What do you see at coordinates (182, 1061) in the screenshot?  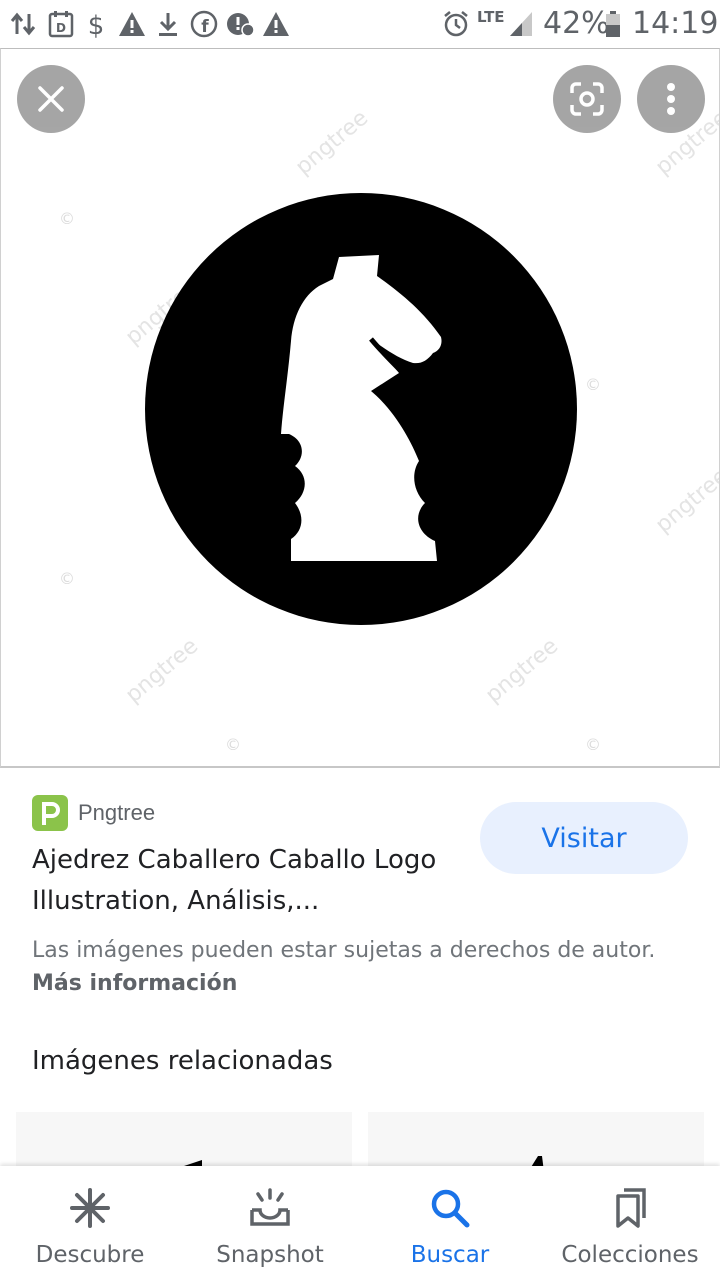 I see `related-images-heading: Imágenes relacionadas` at bounding box center [182, 1061].